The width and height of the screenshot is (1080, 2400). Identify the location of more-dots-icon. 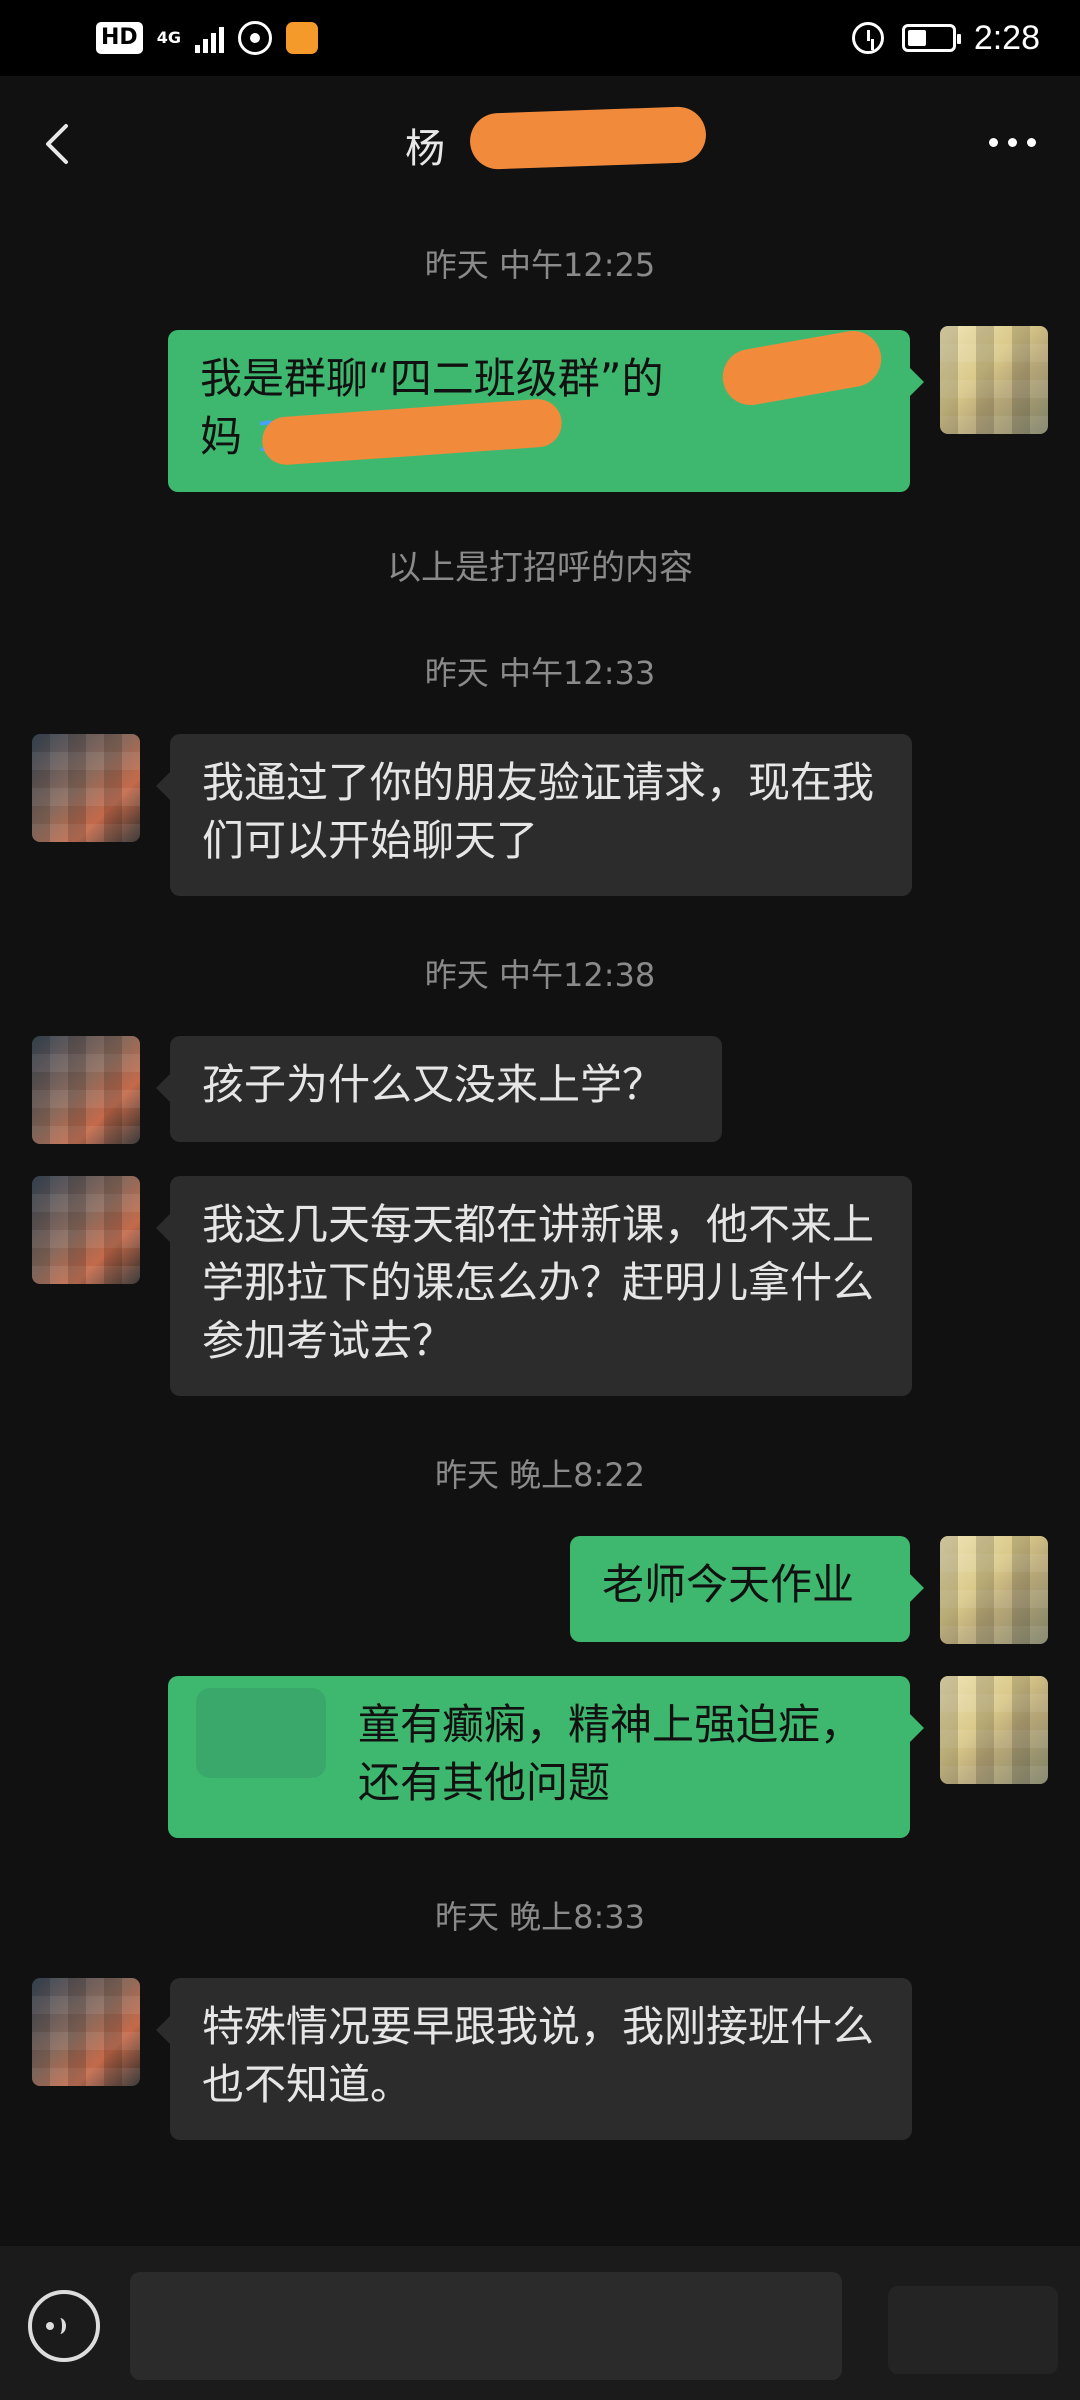
(1012, 142).